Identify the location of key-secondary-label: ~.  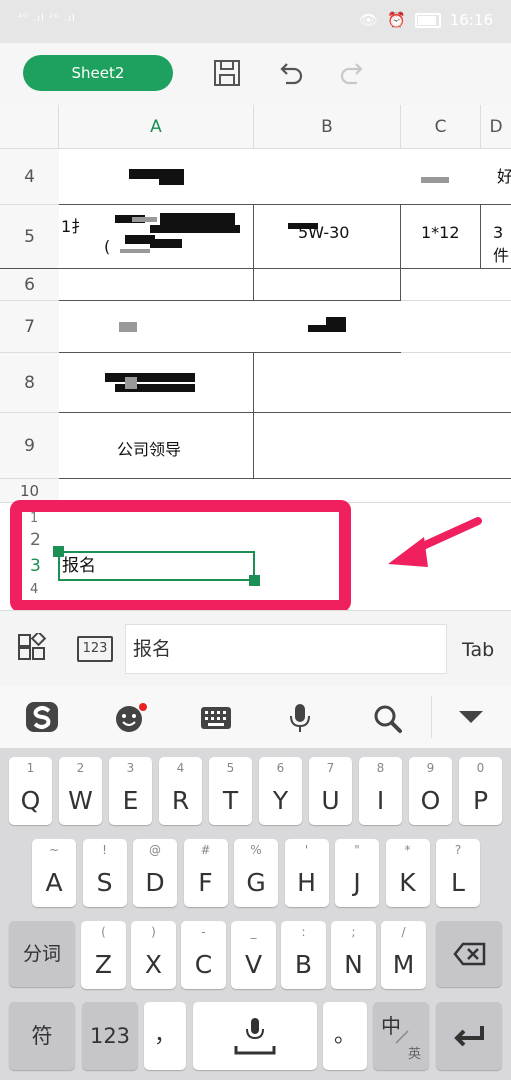
(54, 850).